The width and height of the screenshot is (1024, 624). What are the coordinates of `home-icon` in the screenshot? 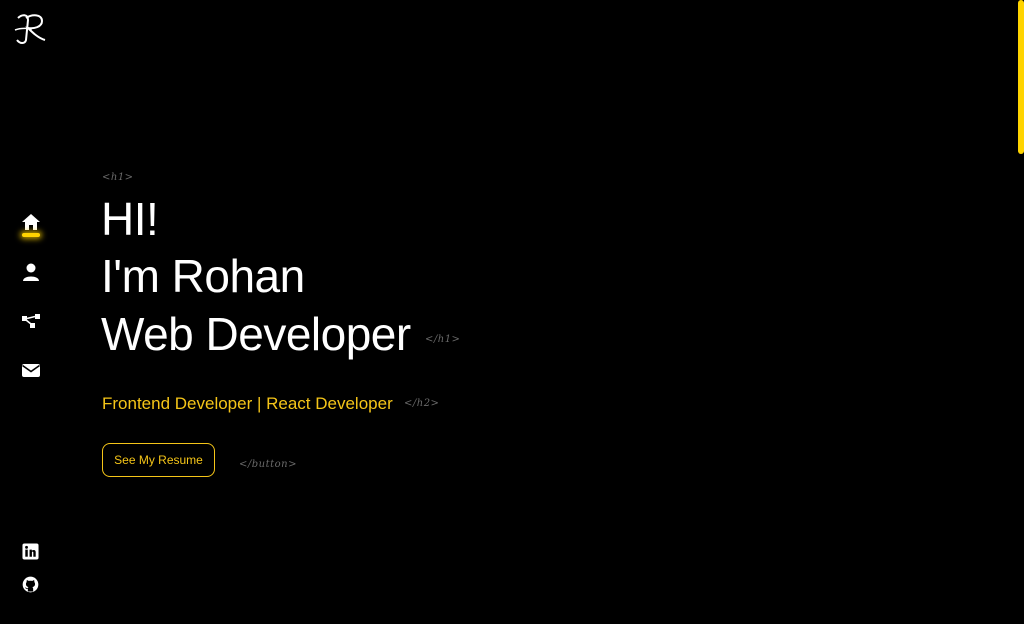 It's located at (31, 222).